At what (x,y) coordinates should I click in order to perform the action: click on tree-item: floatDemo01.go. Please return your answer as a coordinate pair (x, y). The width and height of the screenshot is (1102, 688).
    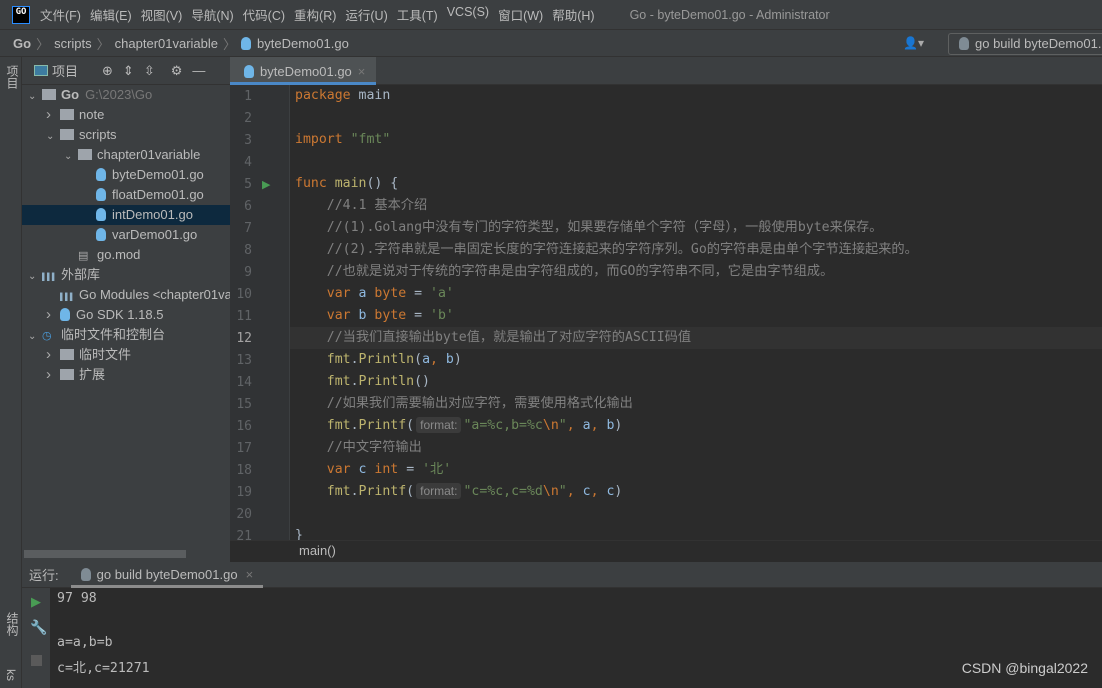
    Looking at the image, I should click on (126, 195).